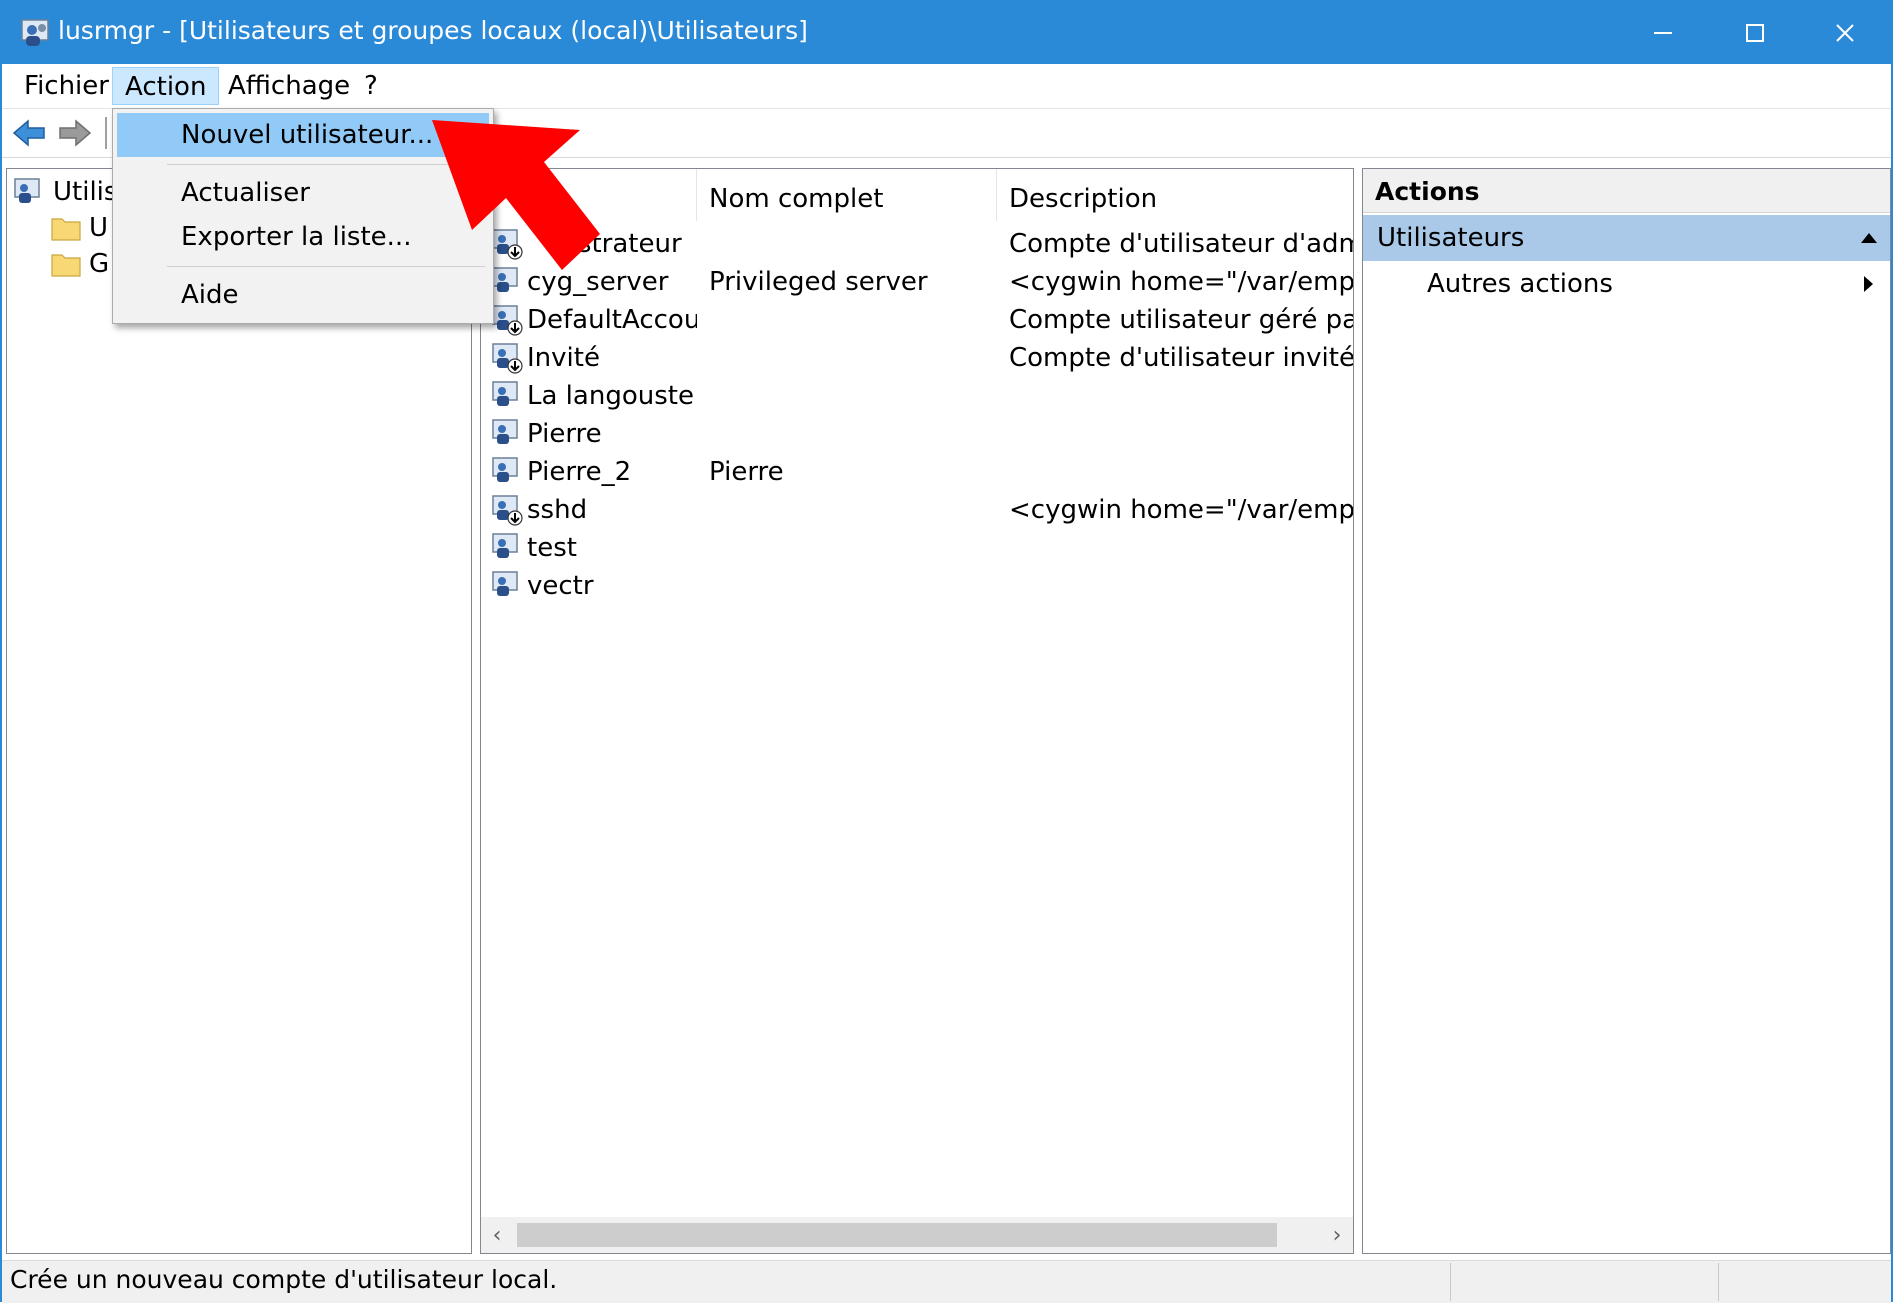 This screenshot has width=1893, height=1303. What do you see at coordinates (610, 396) in the screenshot?
I see `cell-name: La langouste` at bounding box center [610, 396].